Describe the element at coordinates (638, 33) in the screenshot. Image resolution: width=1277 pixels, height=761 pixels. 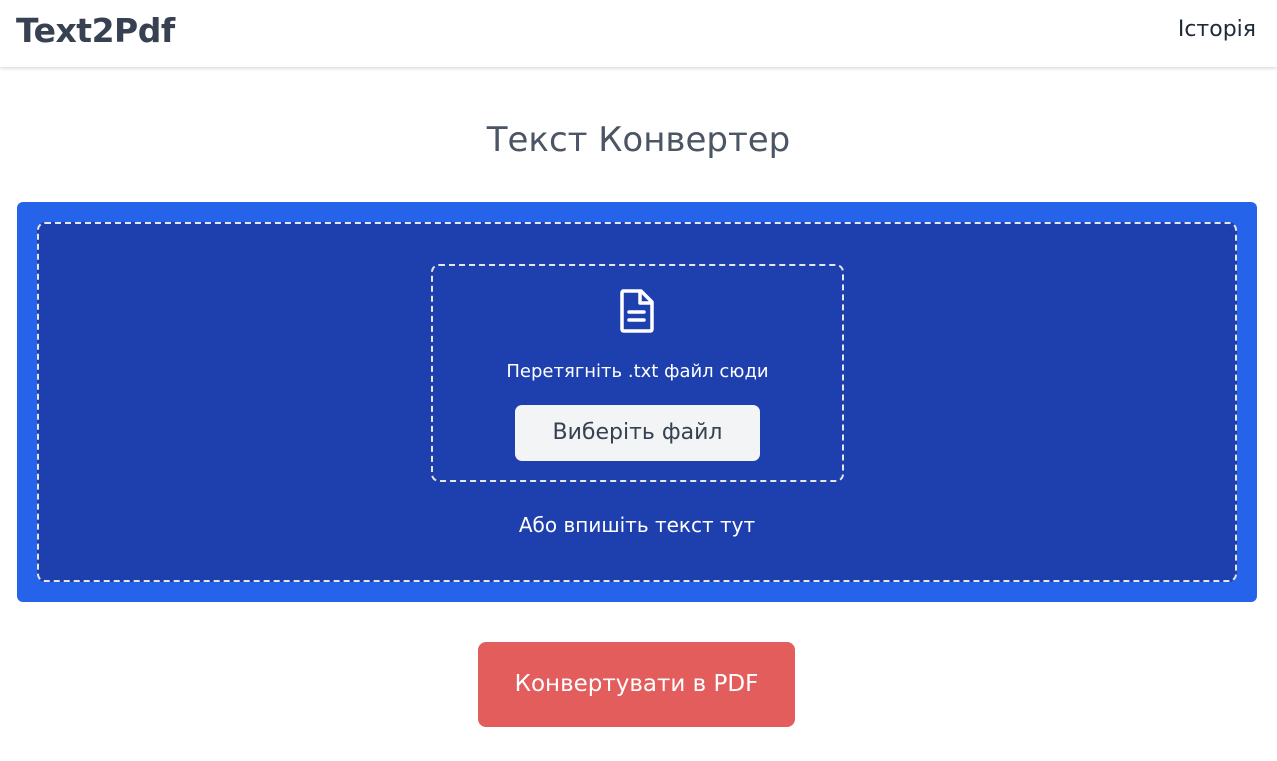
I see `top-navbar: Text2Pdf Історія` at that location.